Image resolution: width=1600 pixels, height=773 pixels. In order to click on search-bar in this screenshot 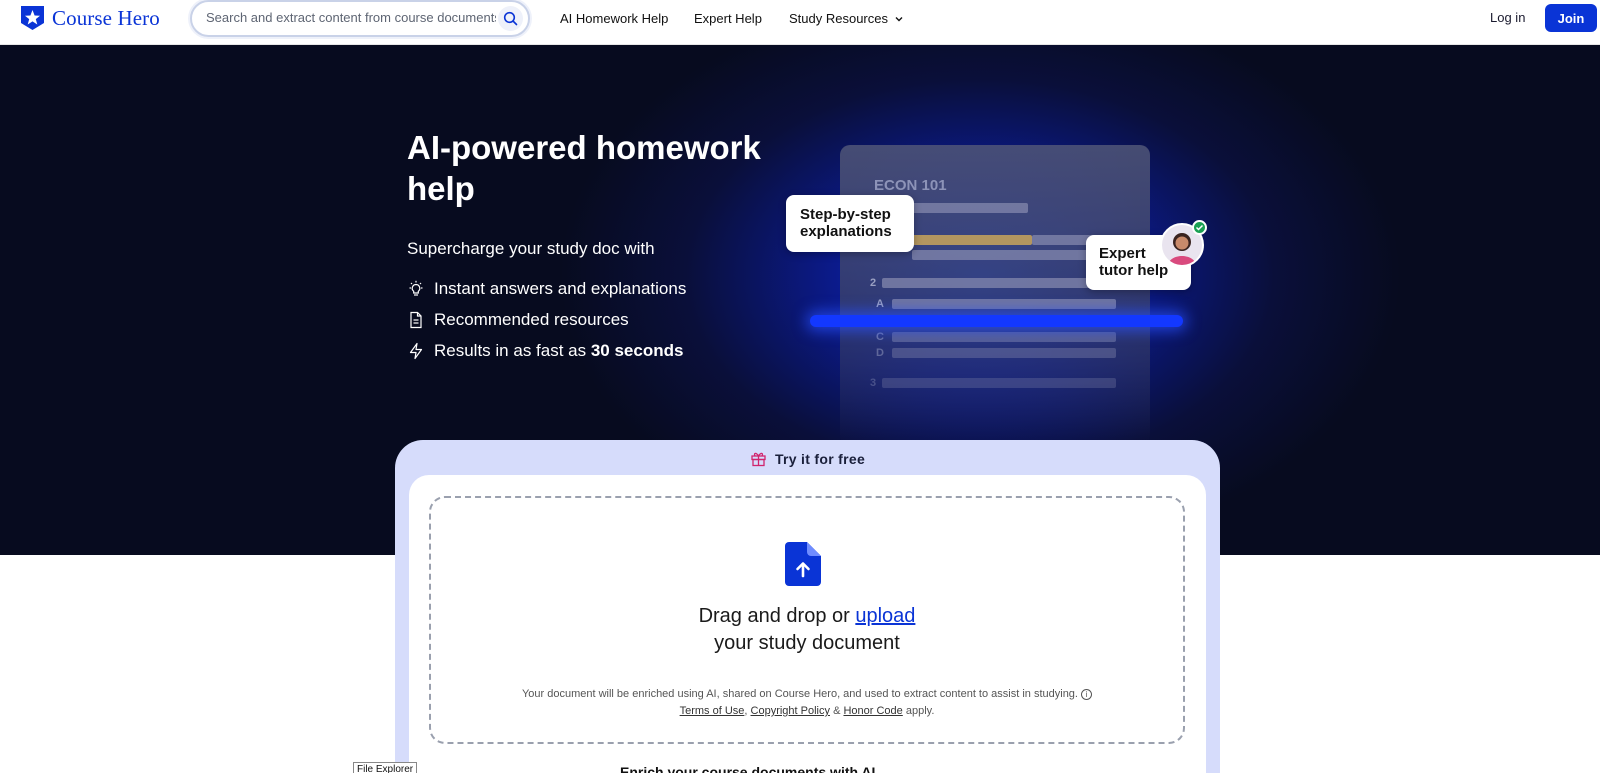, I will do `click(360, 18)`.